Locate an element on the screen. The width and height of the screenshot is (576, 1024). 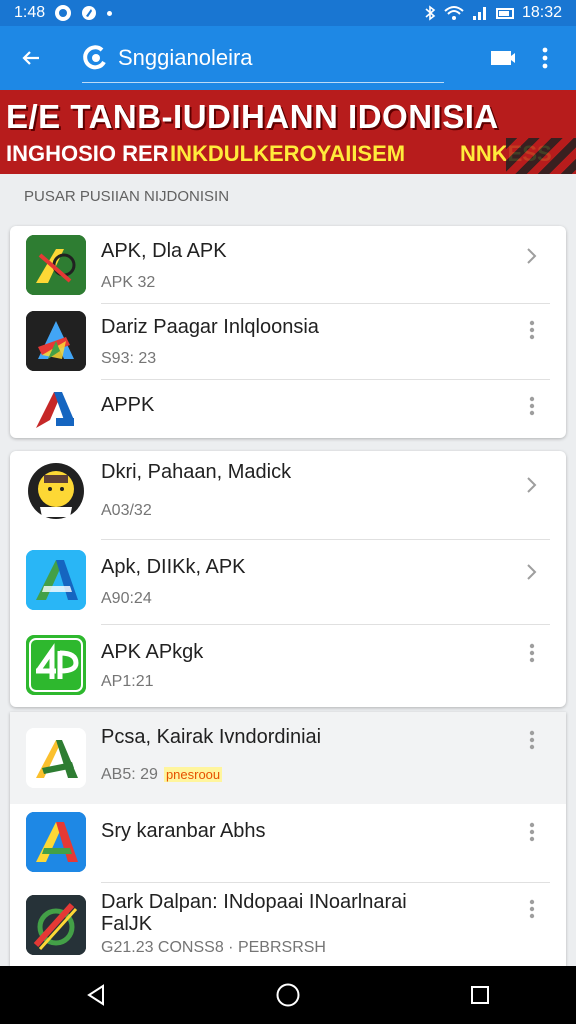
bluetooth-icon is located at coordinates (430, 13).